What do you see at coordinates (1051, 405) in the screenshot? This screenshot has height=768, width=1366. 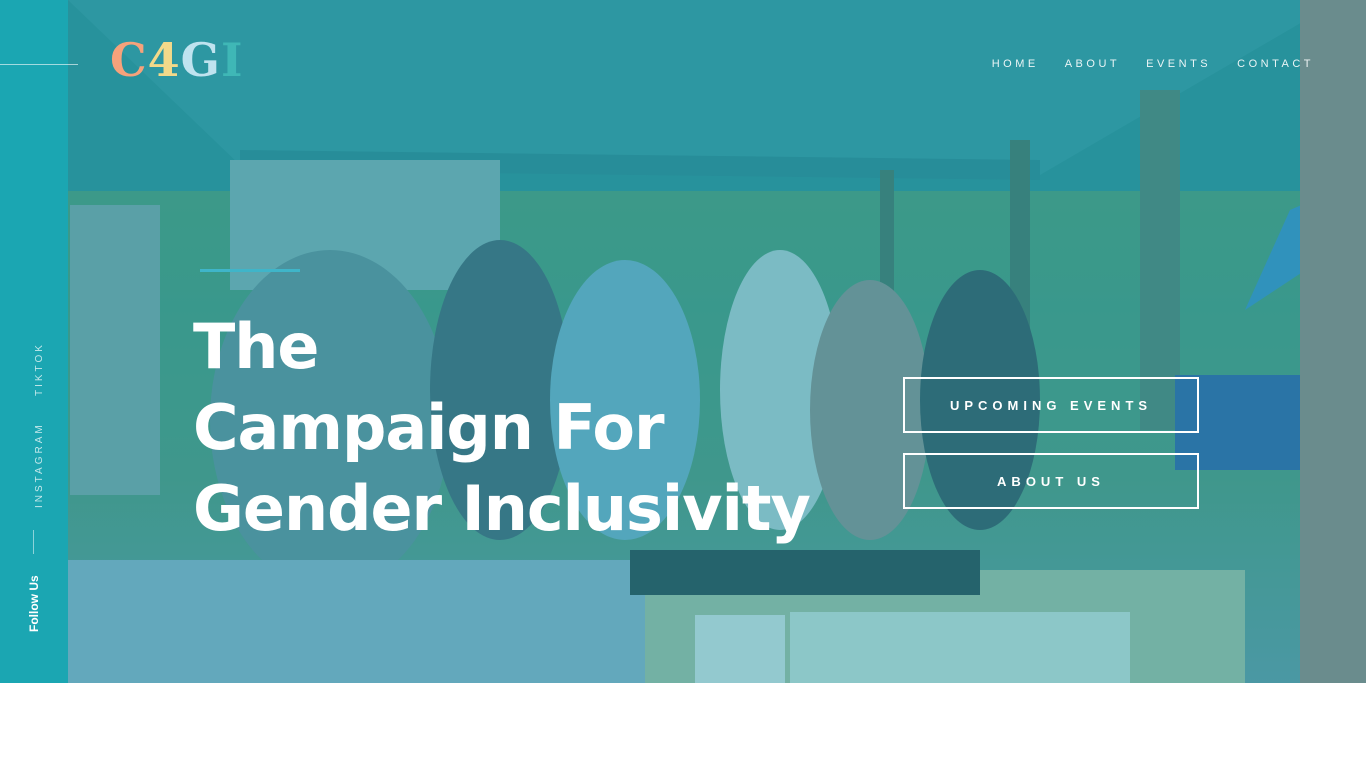 I see `upcoming-events-button: UPCOMING EVENTS` at bounding box center [1051, 405].